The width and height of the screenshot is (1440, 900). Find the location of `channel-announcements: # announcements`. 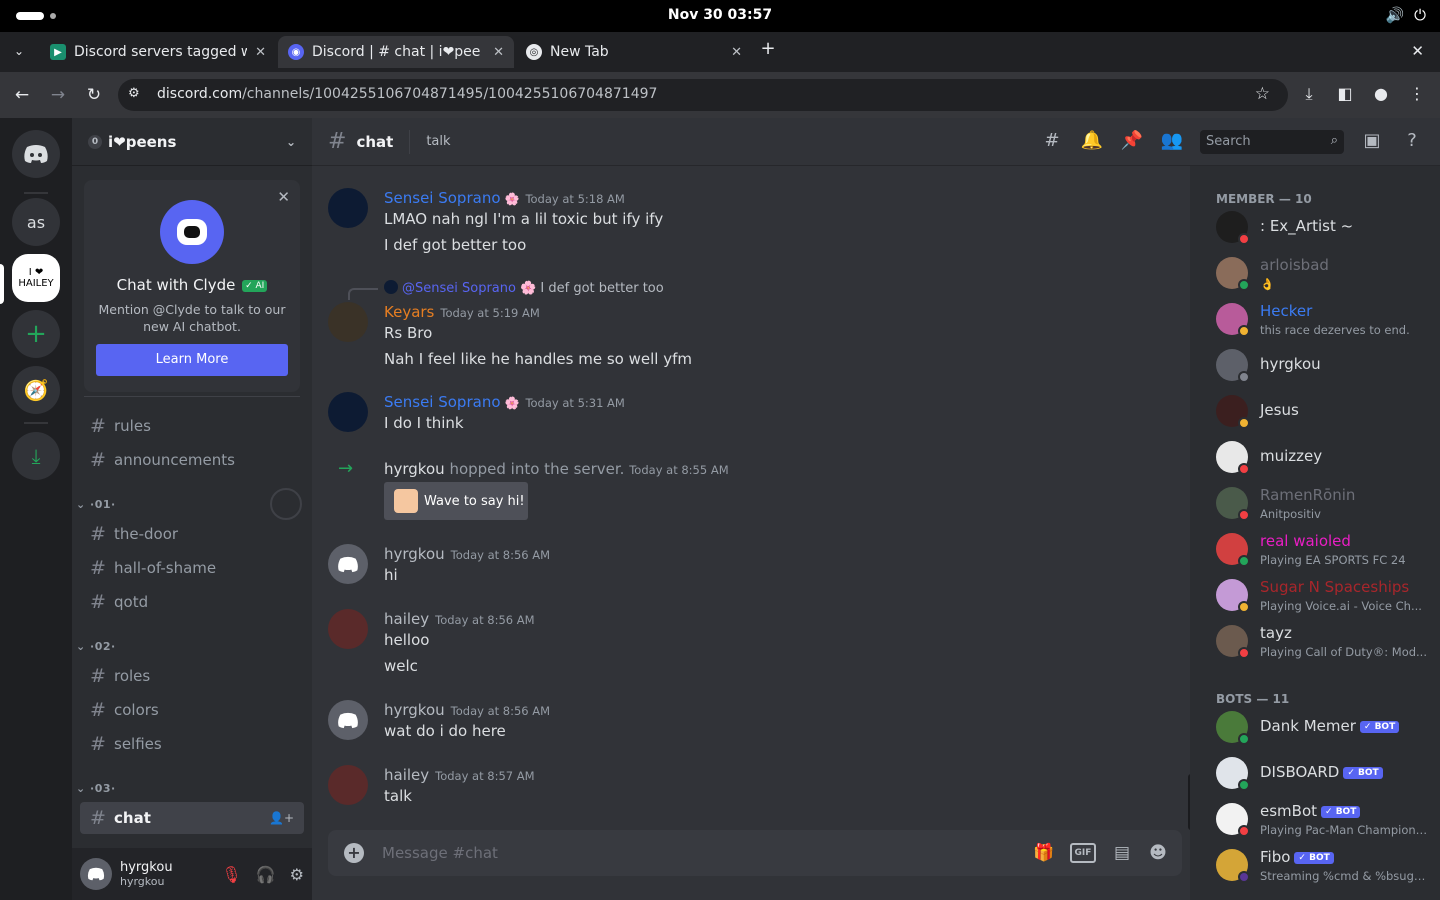

channel-announcements: # announcements is located at coordinates (192, 460).